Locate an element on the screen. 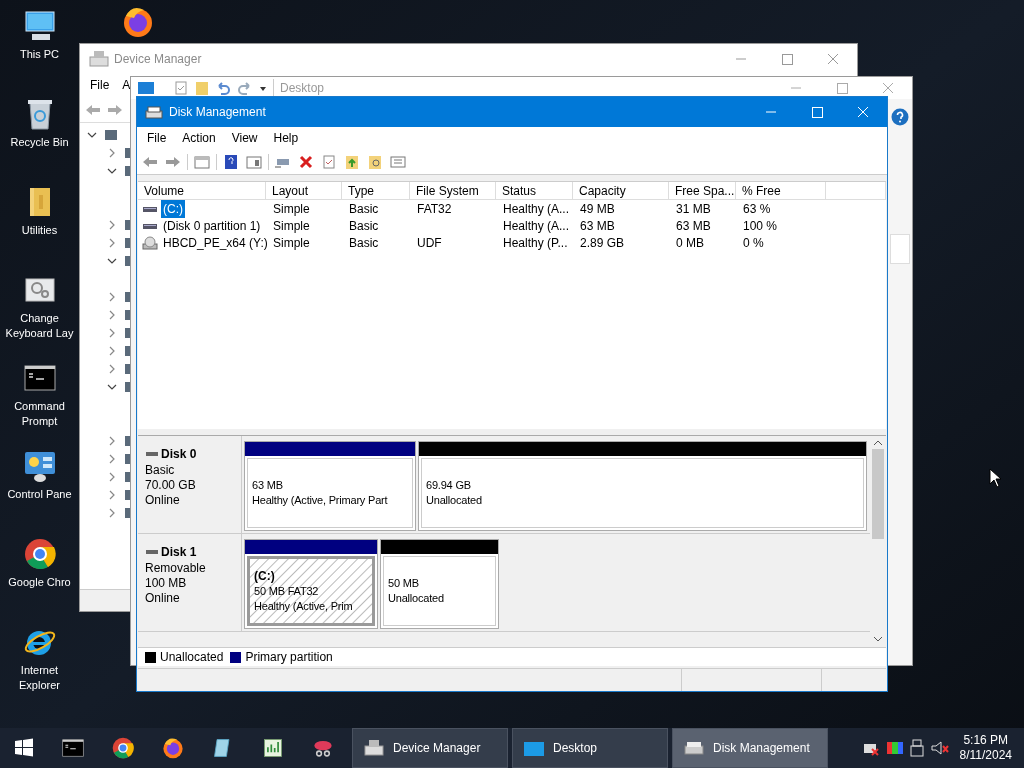 Image resolution: width=1024 pixels, height=768 pixels. partition-block: 50 MB Unallocated is located at coordinates (439, 584).